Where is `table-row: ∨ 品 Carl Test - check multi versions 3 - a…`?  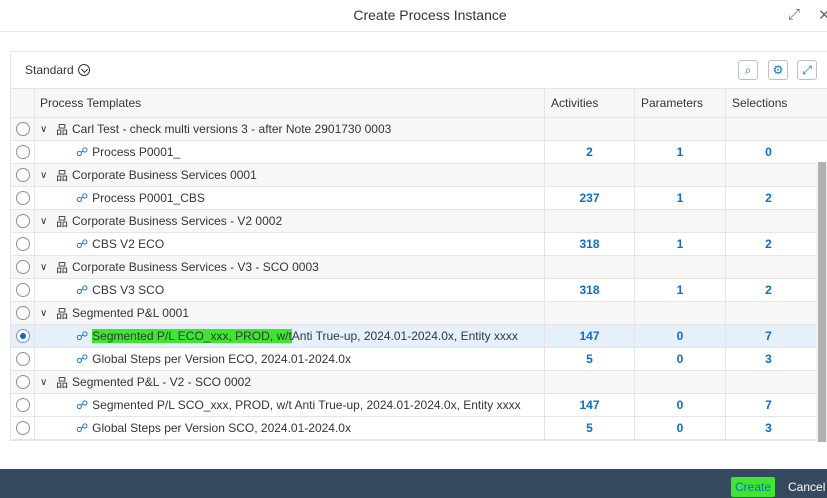 table-row: ∨ 品 Carl Test - check multi versions 3 - a… is located at coordinates (419, 129).